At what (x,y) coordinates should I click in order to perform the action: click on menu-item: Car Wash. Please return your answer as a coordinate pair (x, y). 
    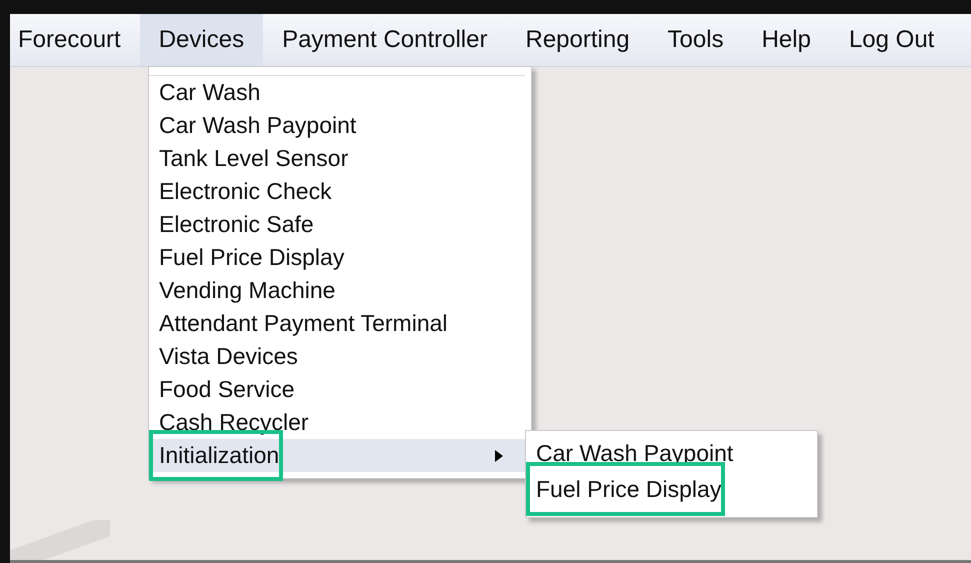
    Looking at the image, I should click on (337, 92).